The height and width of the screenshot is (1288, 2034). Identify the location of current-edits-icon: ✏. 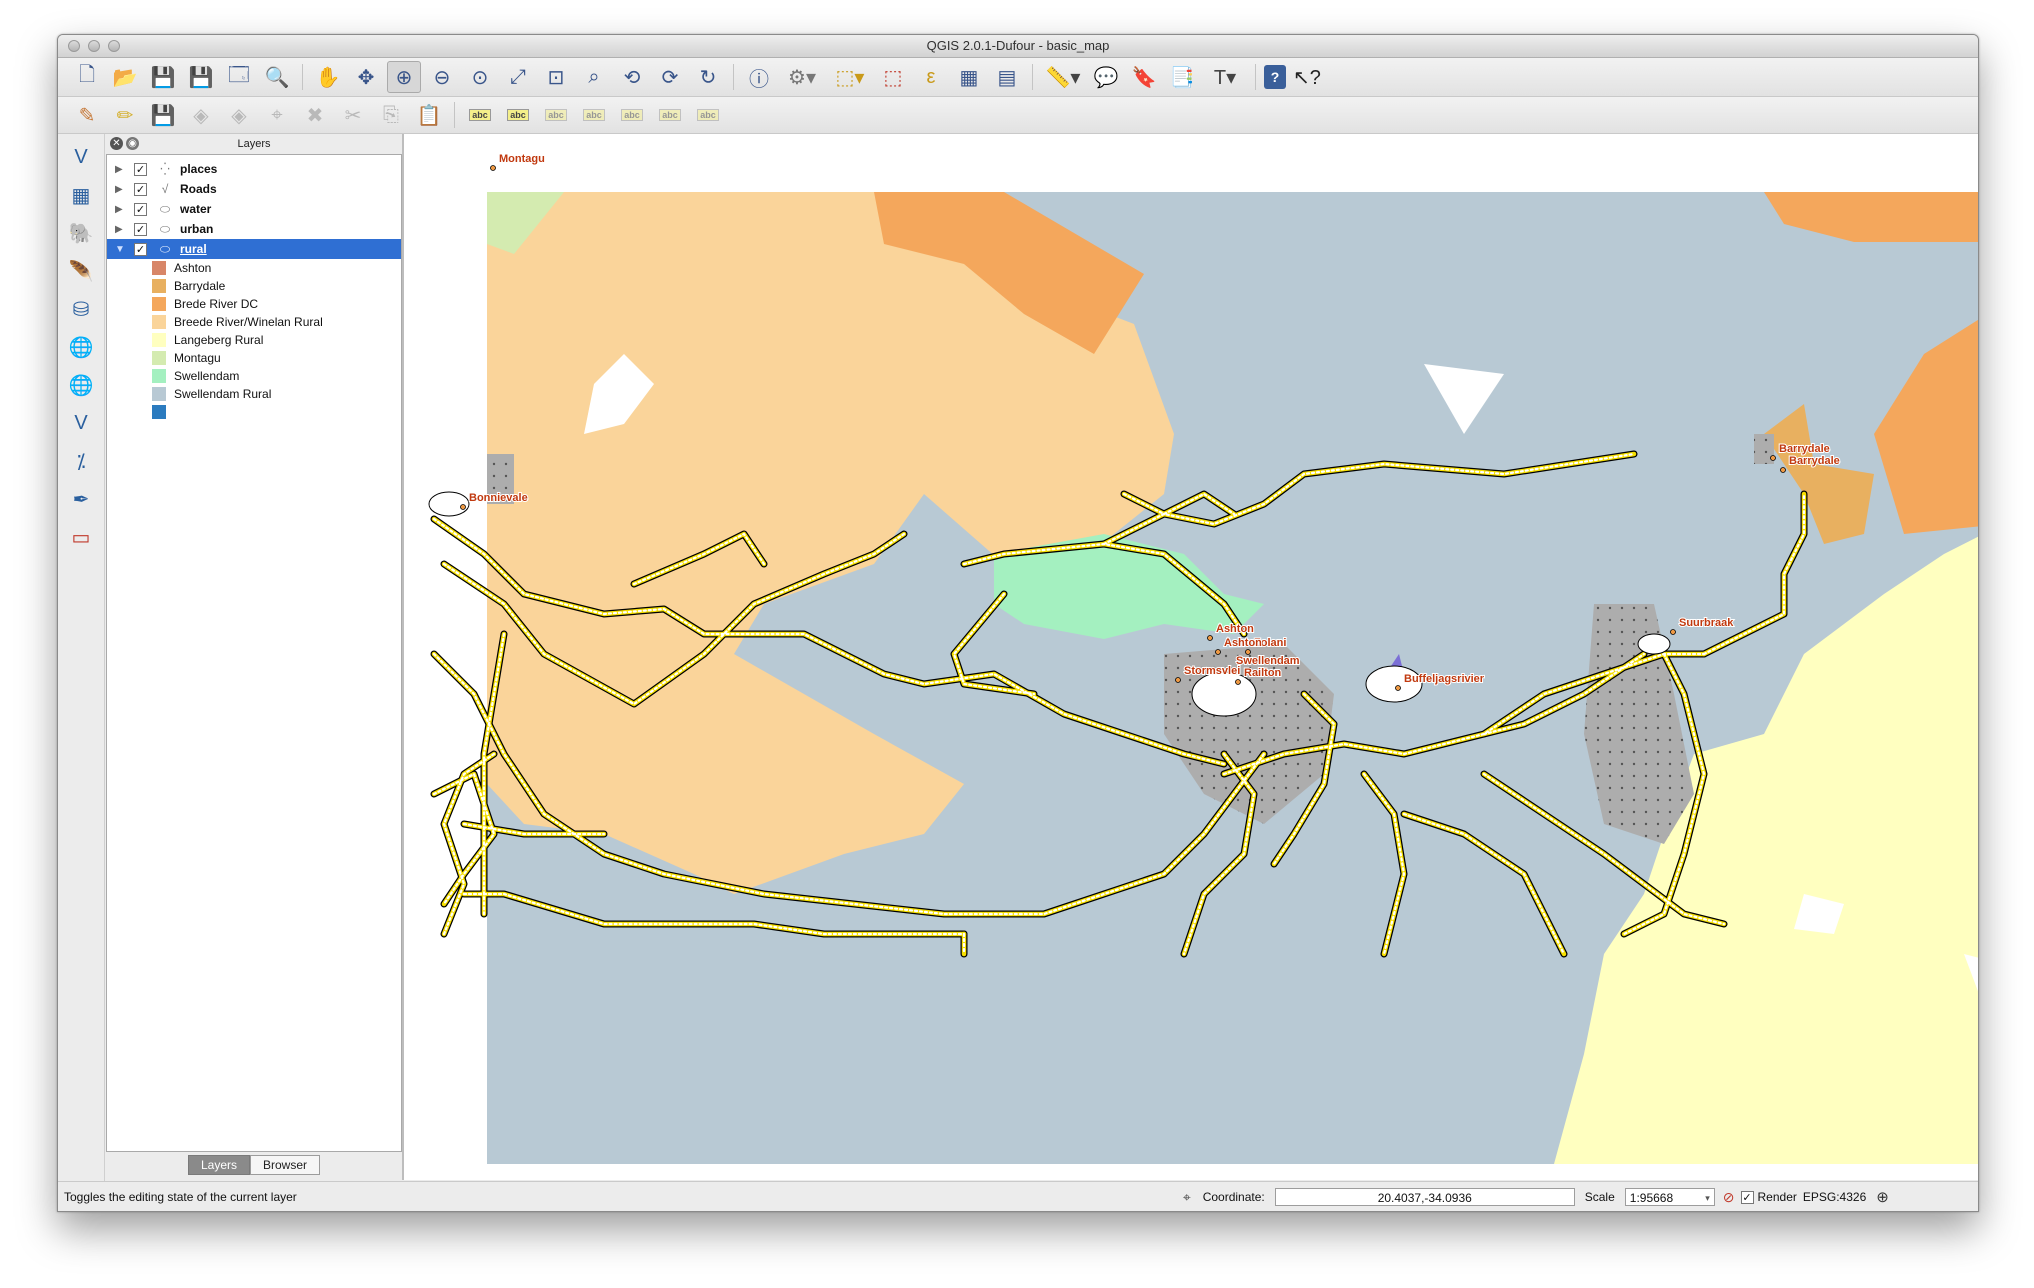
(125, 115).